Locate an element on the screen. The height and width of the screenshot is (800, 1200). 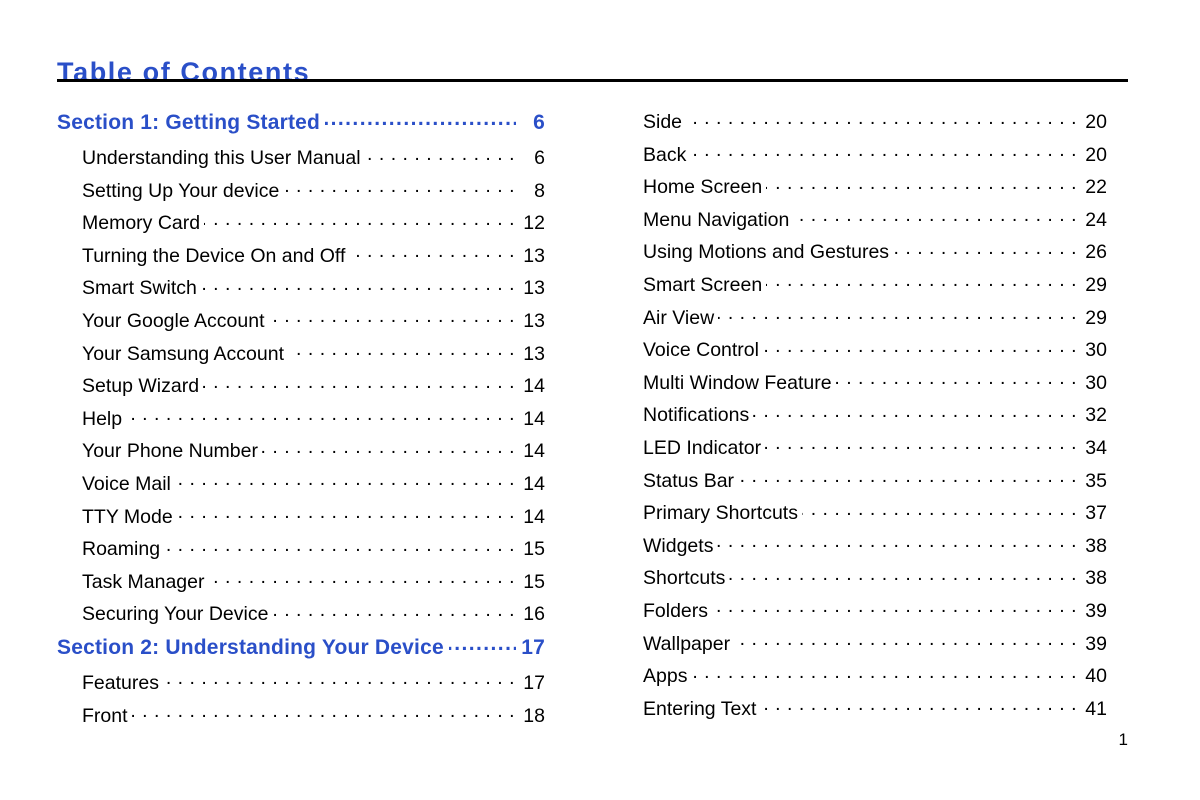
toc-entry-row: Smart Switch 13 is located at coordinates (301, 294).